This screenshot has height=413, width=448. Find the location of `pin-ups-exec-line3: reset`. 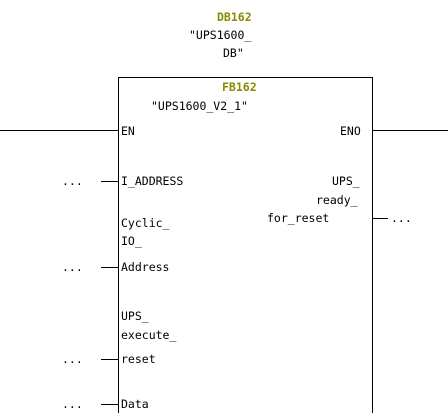

pin-ups-exec-line3: reset is located at coordinates (138, 359).